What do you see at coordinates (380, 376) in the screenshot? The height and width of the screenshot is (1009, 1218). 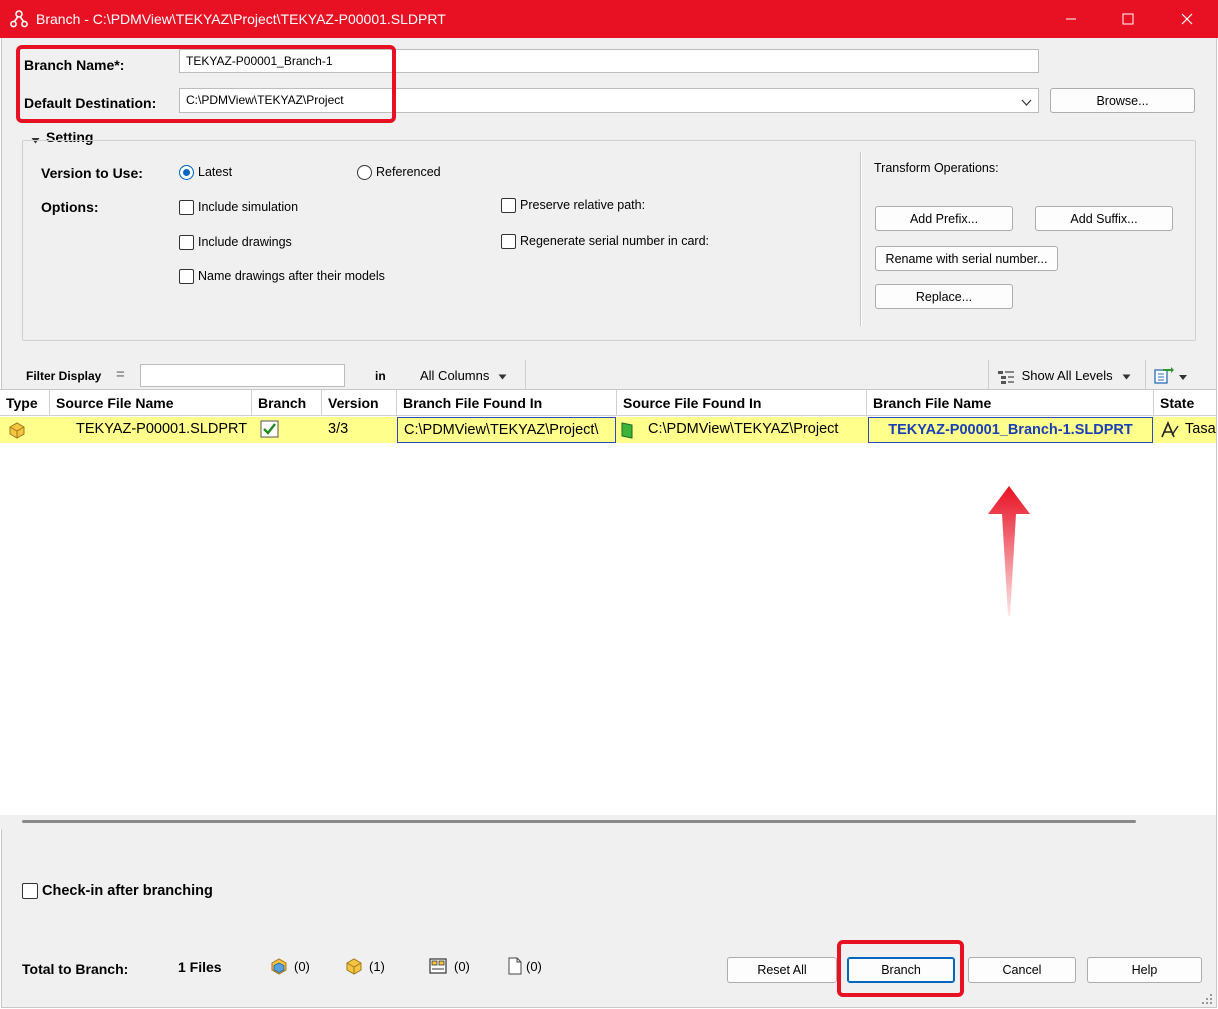 I see `filter-in-label: in` at bounding box center [380, 376].